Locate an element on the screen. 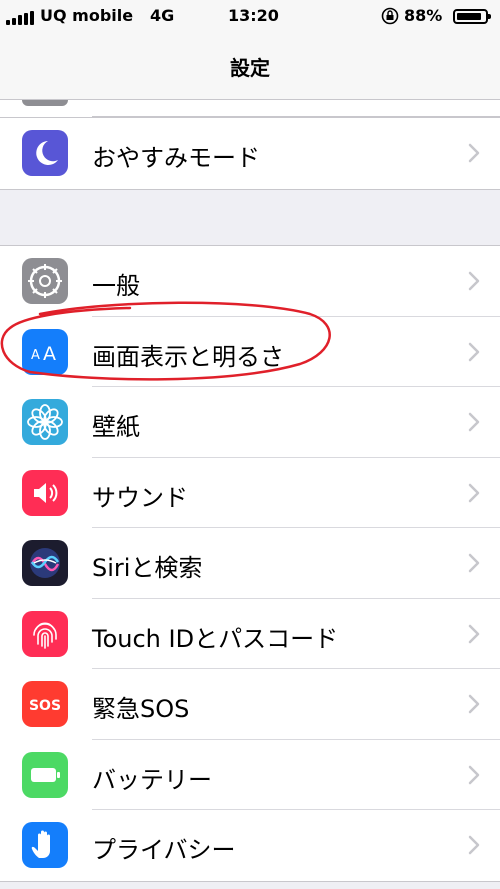 The image size is (500, 889). row-label: Touch IDとパスコード is located at coordinates (215, 638).